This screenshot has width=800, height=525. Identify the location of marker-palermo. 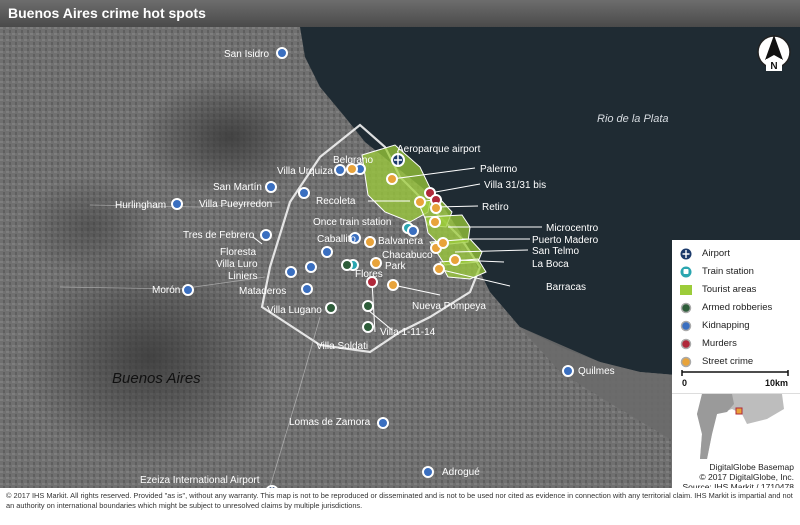
(392, 179).